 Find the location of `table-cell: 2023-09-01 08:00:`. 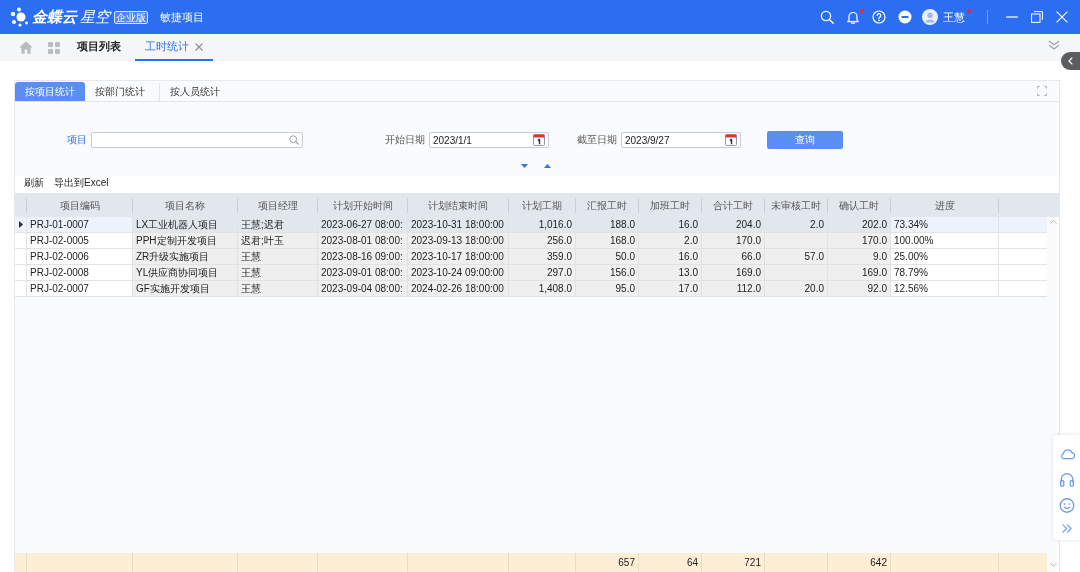

table-cell: 2023-09-01 08:00: is located at coordinates (363, 273).